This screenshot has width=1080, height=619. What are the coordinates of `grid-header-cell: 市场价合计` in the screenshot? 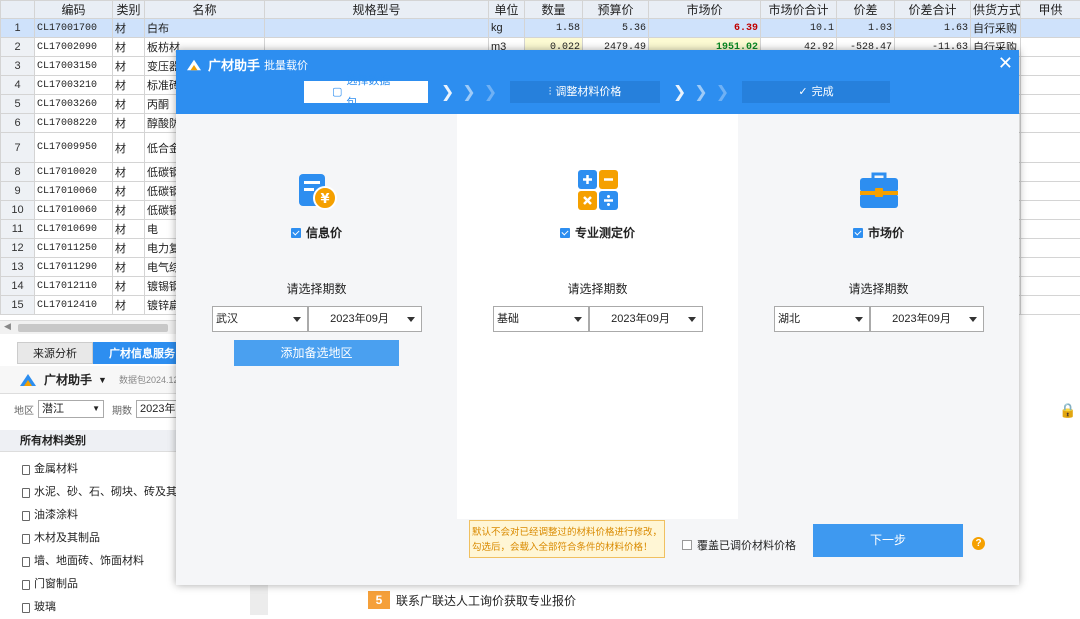 It's located at (799, 10).